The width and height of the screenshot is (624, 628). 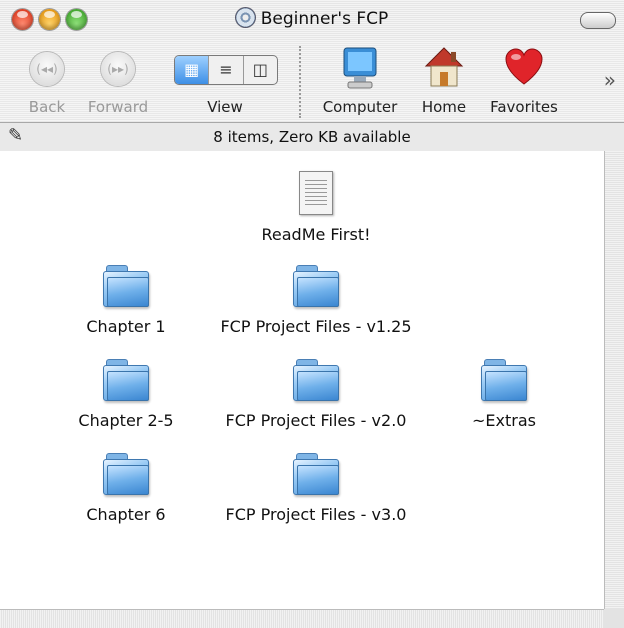 I want to click on folder-item-label: FCP Project Files - v3.0, so click(x=316, y=514).